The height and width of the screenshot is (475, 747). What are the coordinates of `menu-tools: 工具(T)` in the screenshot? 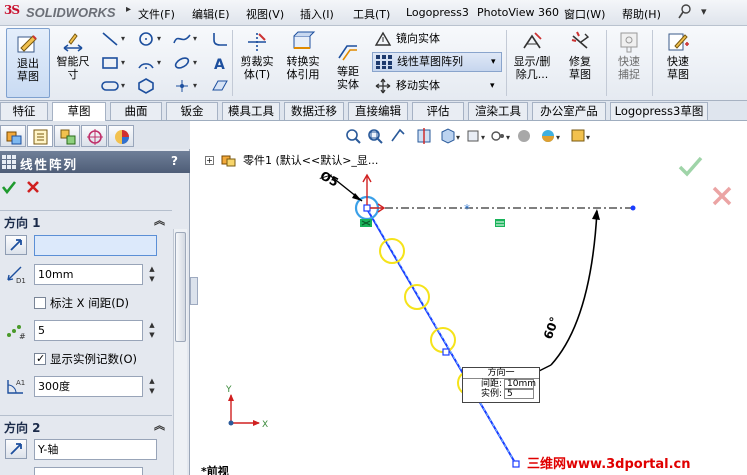 It's located at (371, 14).